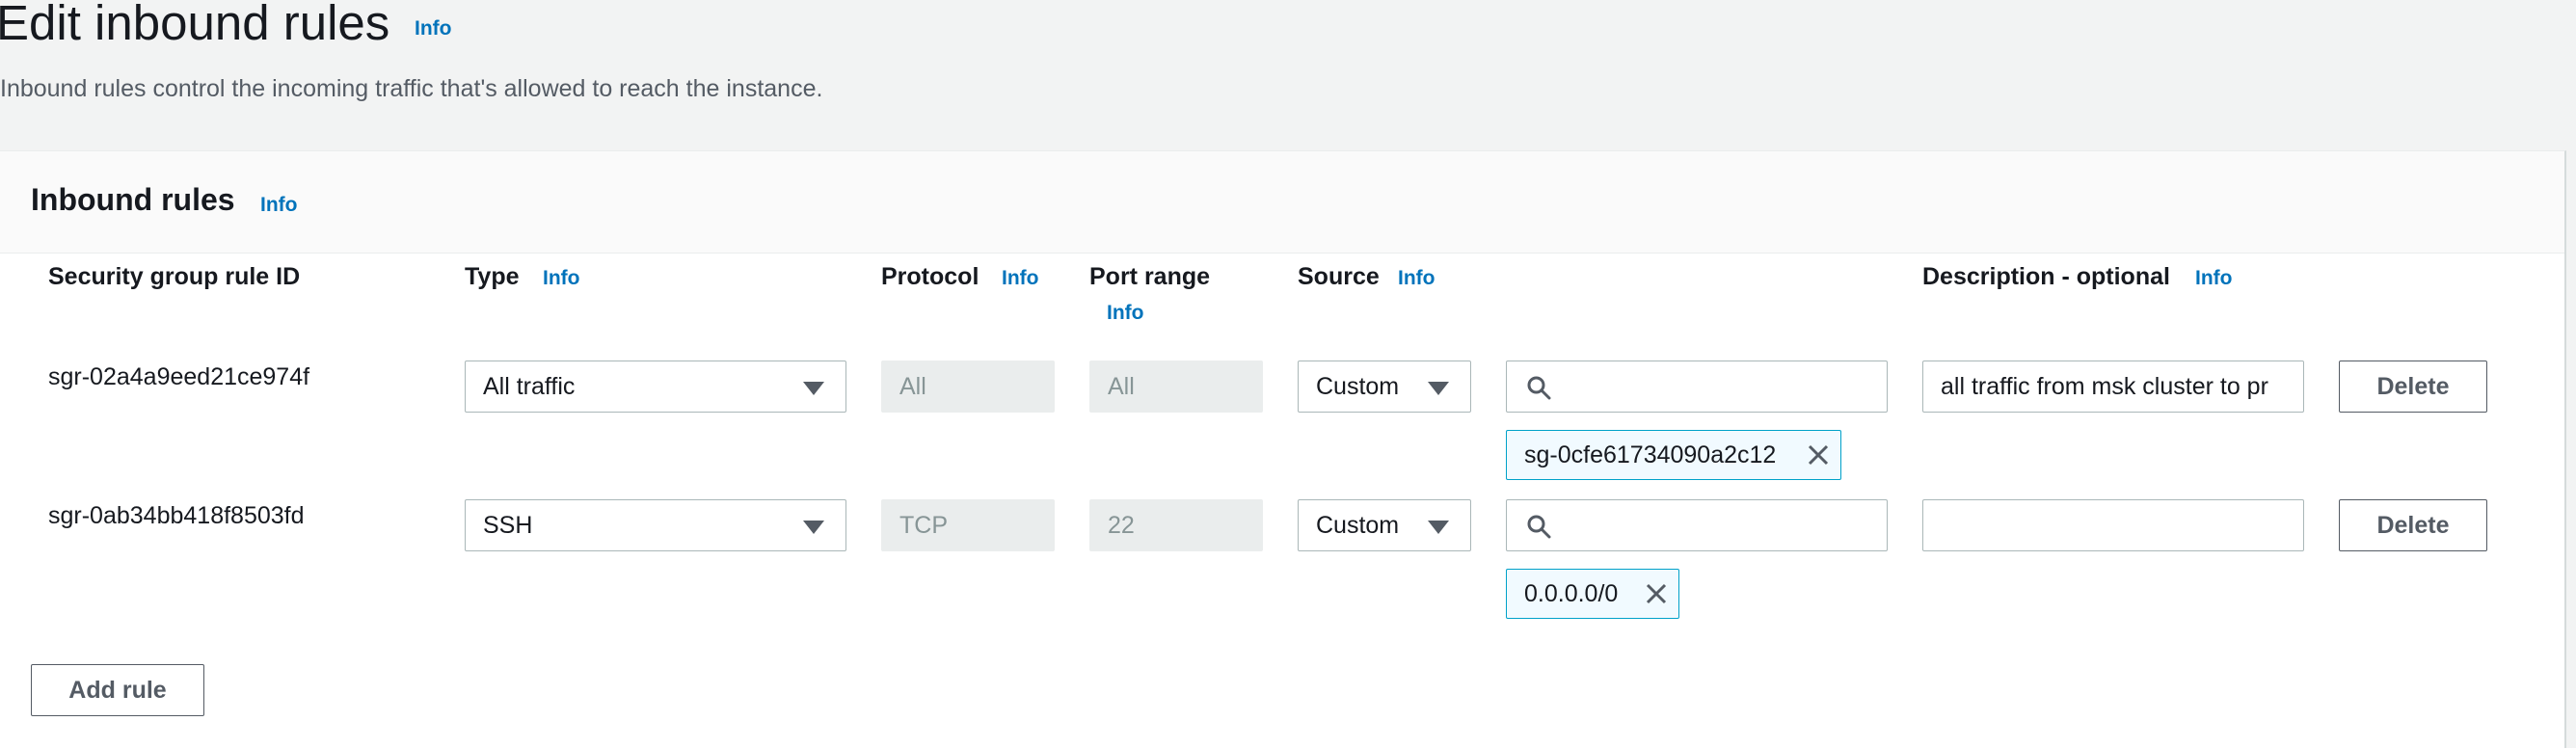 The image size is (2576, 748). What do you see at coordinates (433, 28) in the screenshot?
I see `page-title-info-link: Info` at bounding box center [433, 28].